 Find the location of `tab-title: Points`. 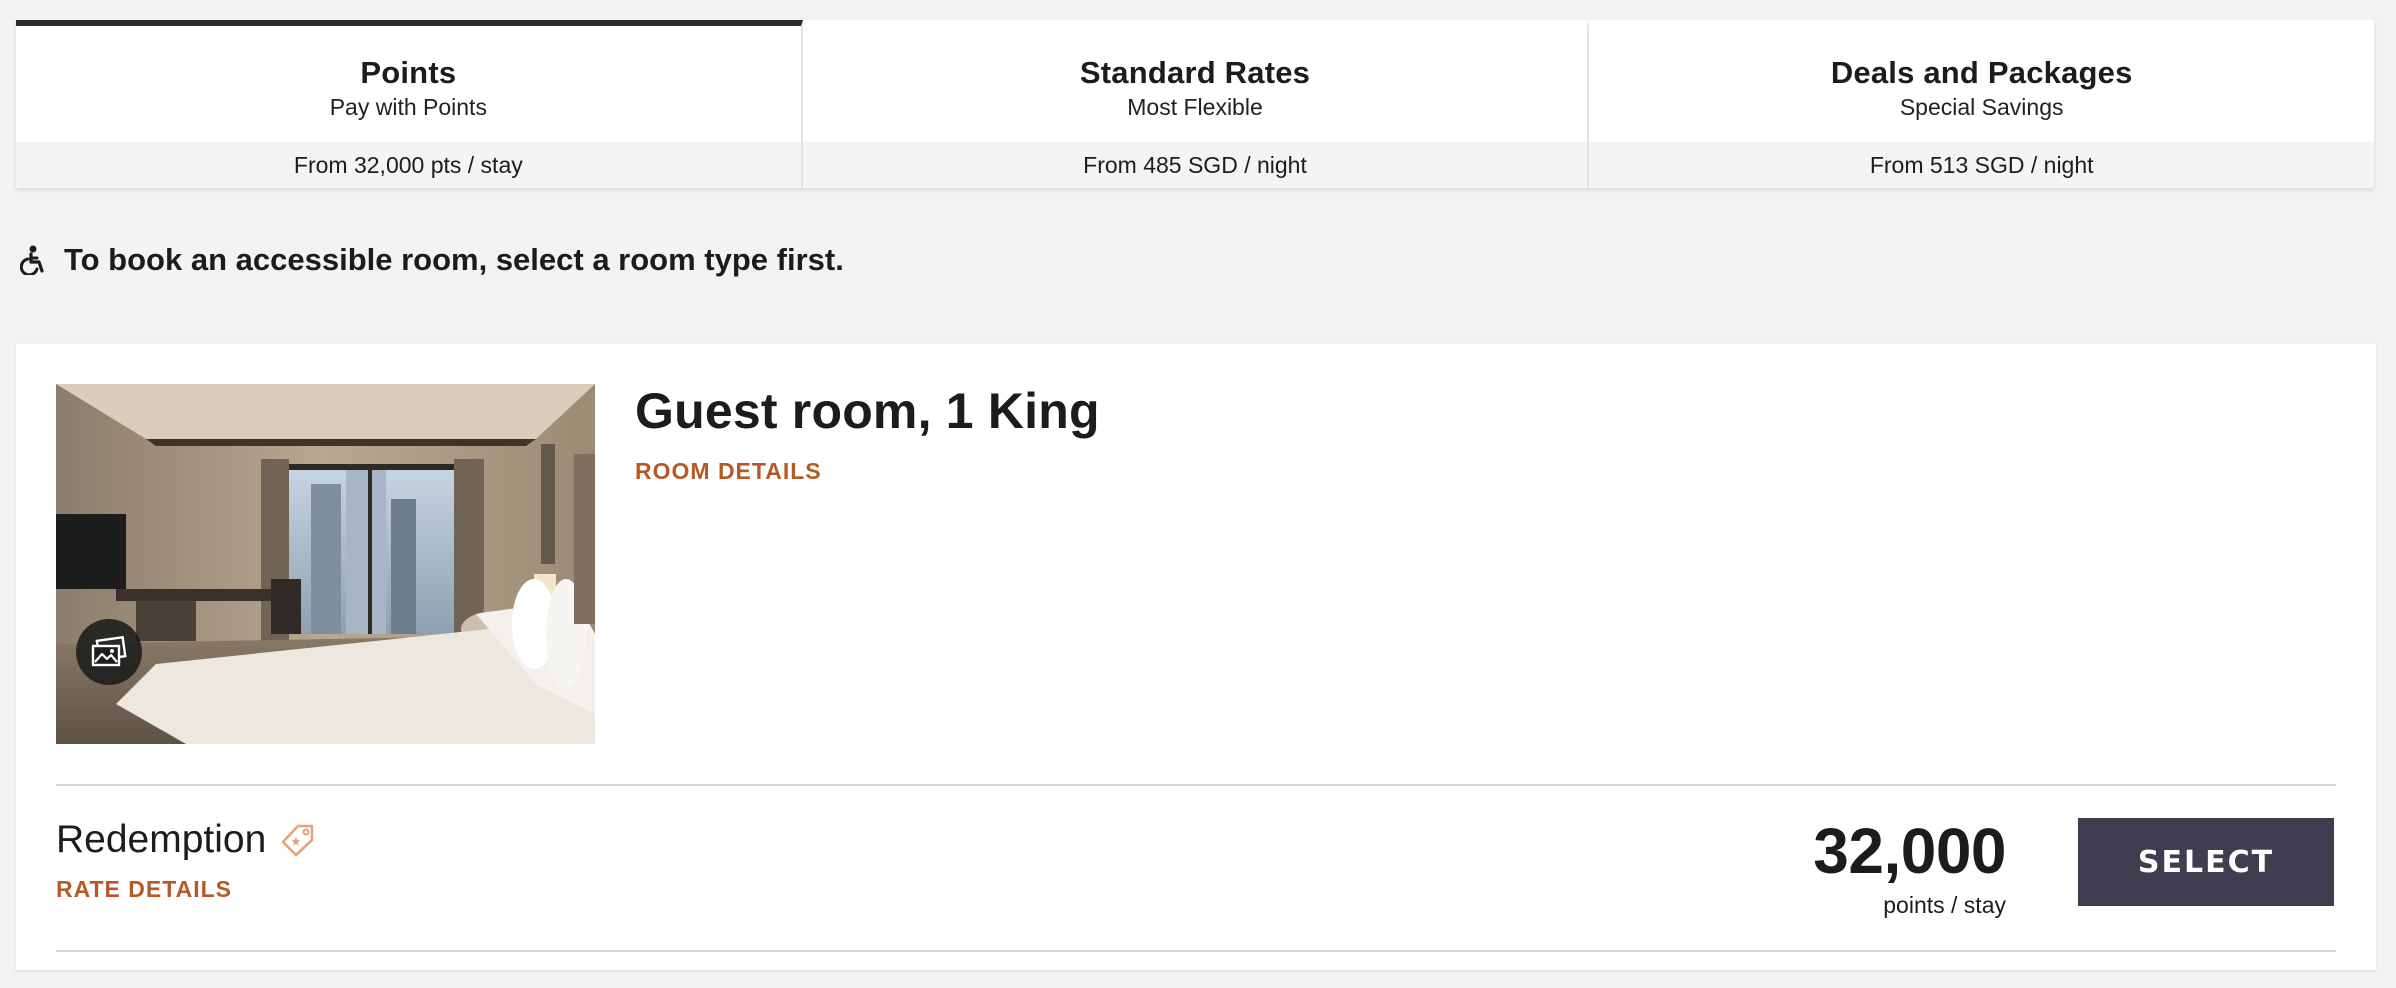

tab-title: Points is located at coordinates (408, 72).